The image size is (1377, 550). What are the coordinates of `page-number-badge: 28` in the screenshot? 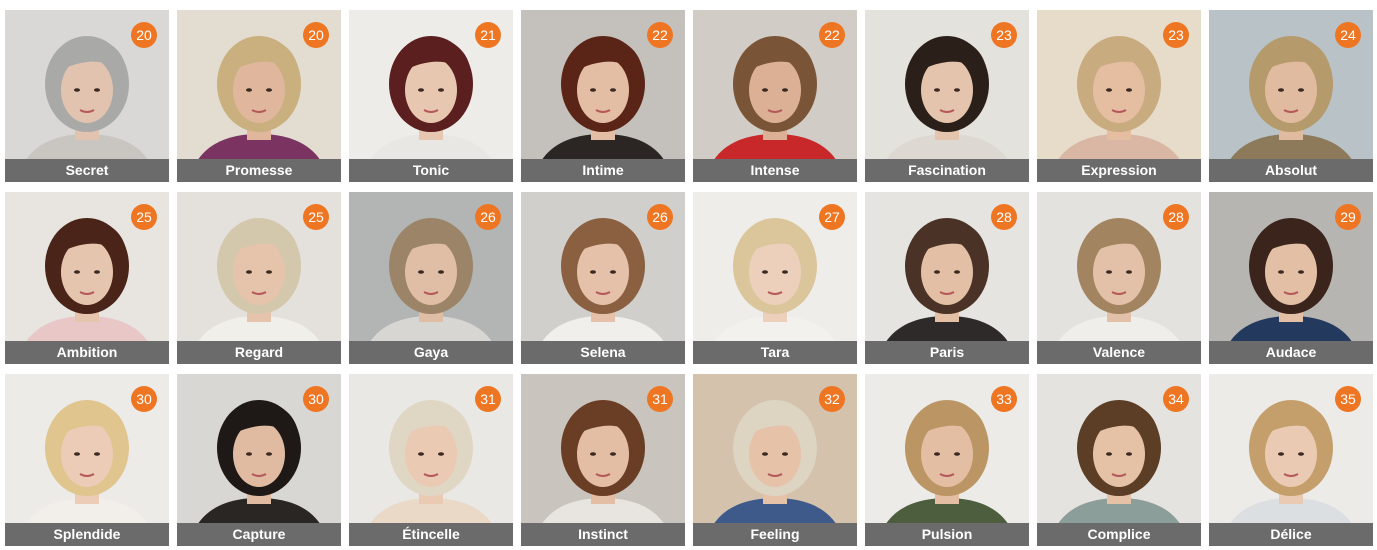 It's located at (1176, 217).